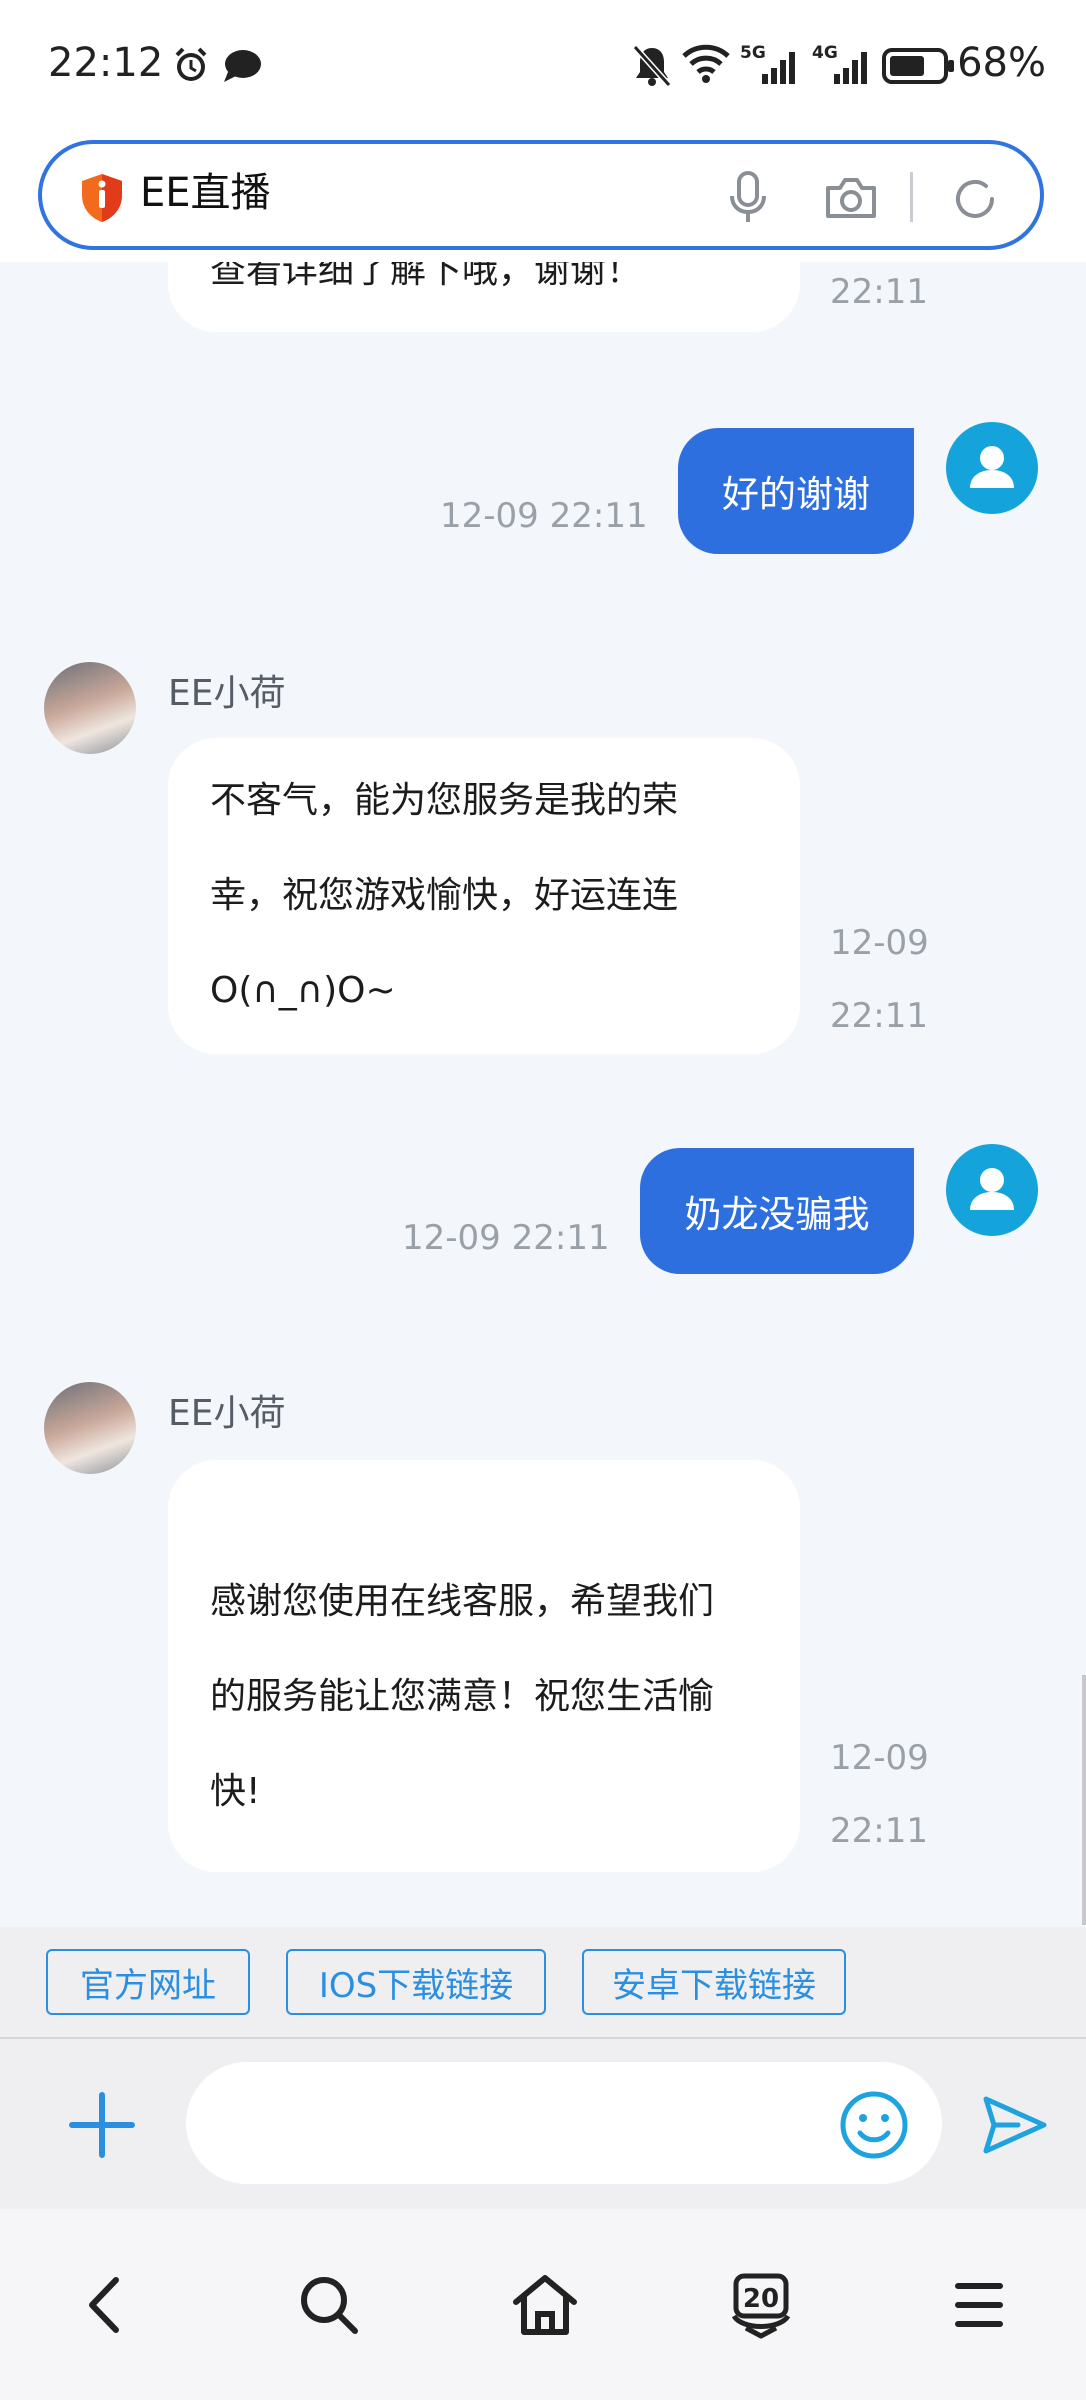 Image resolution: width=1086 pixels, height=2400 pixels. I want to click on svg-text: 5G, so click(753, 53).